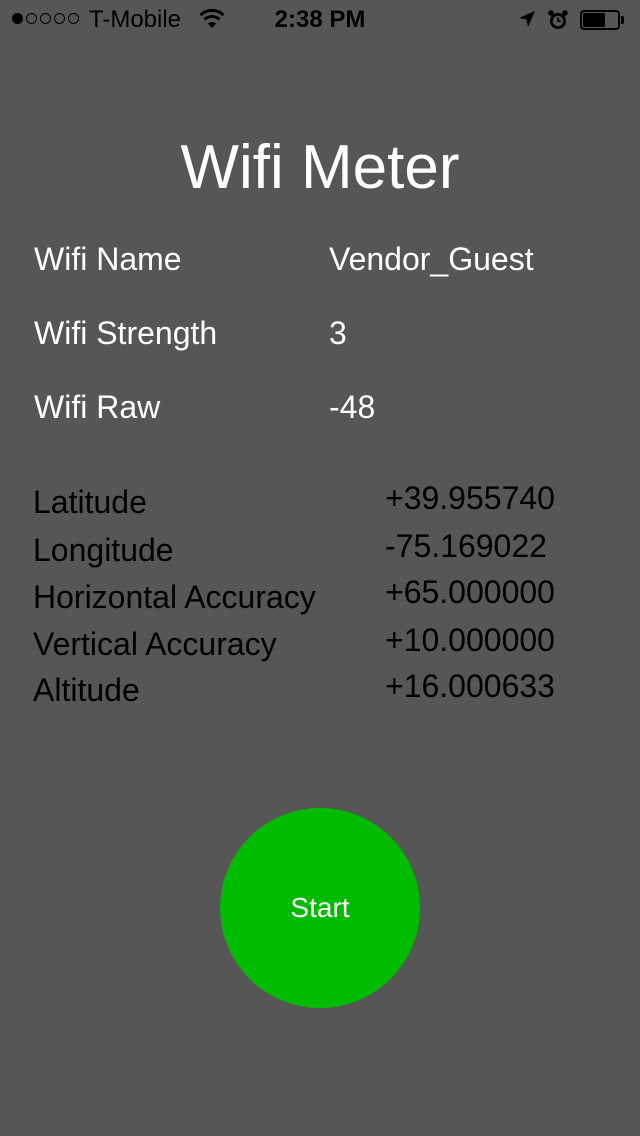  I want to click on battery-tip, so click(622, 20).